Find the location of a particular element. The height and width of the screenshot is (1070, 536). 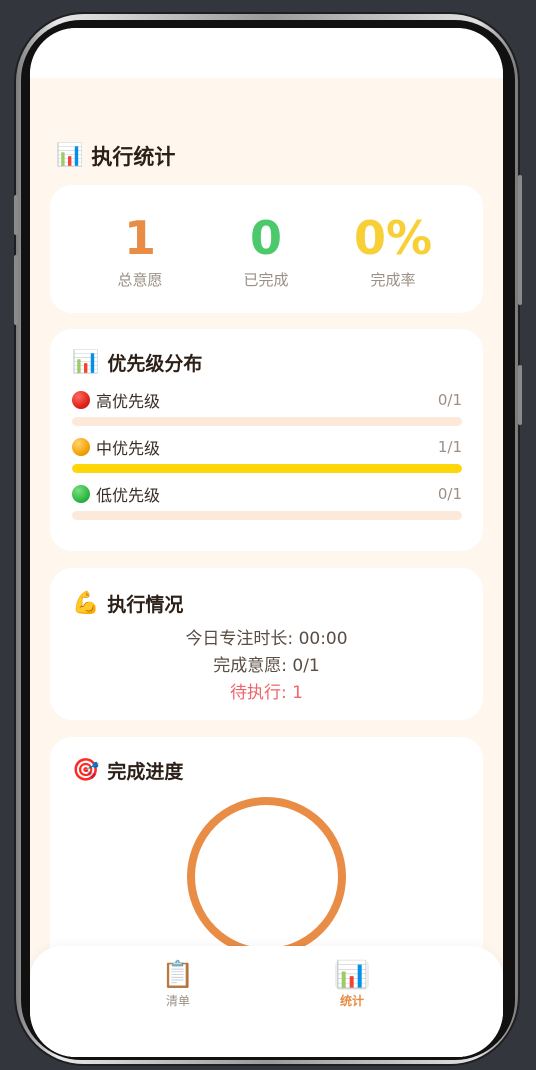

priority-name: 低优先级 is located at coordinates (128, 495).